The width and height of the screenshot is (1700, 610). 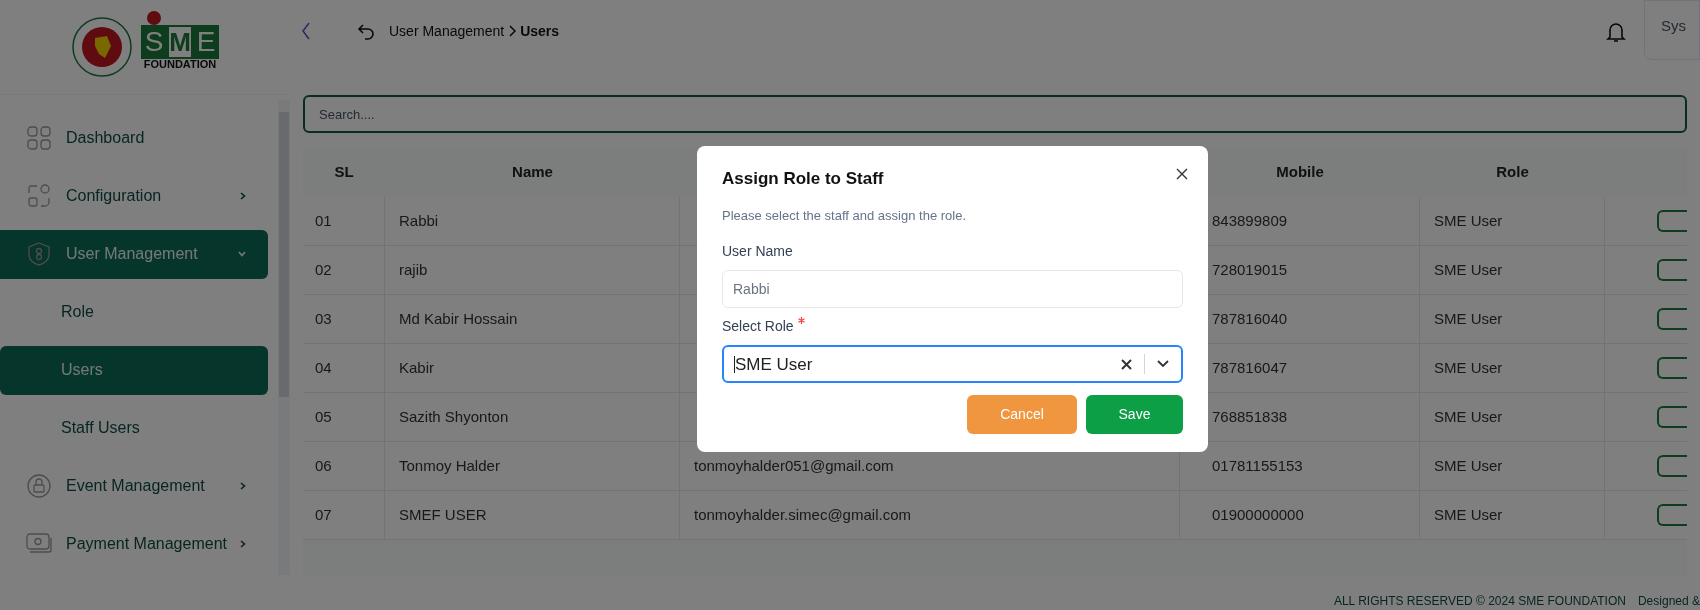 I want to click on table-cell-text: SMEF USER, so click(x=443, y=514).